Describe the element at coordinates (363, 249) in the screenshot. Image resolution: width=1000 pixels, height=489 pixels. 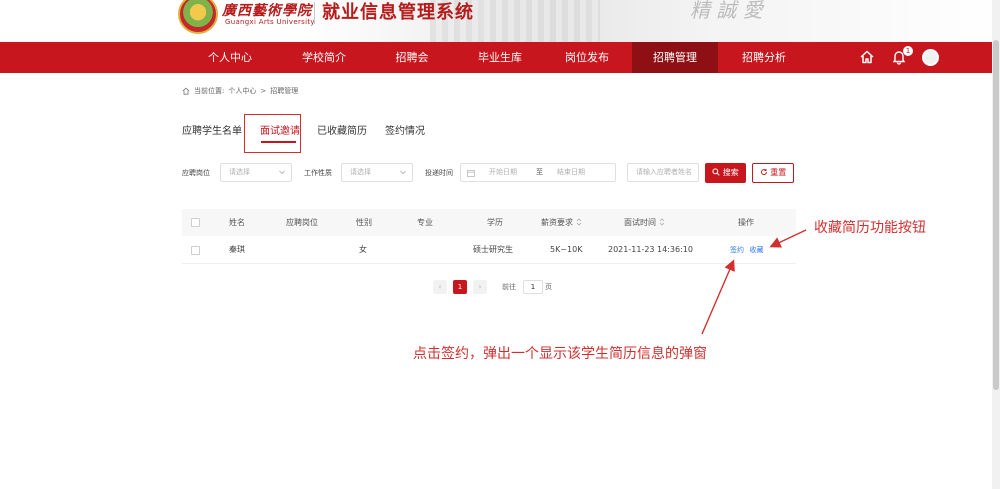
I see `cell-gender: 女` at that location.